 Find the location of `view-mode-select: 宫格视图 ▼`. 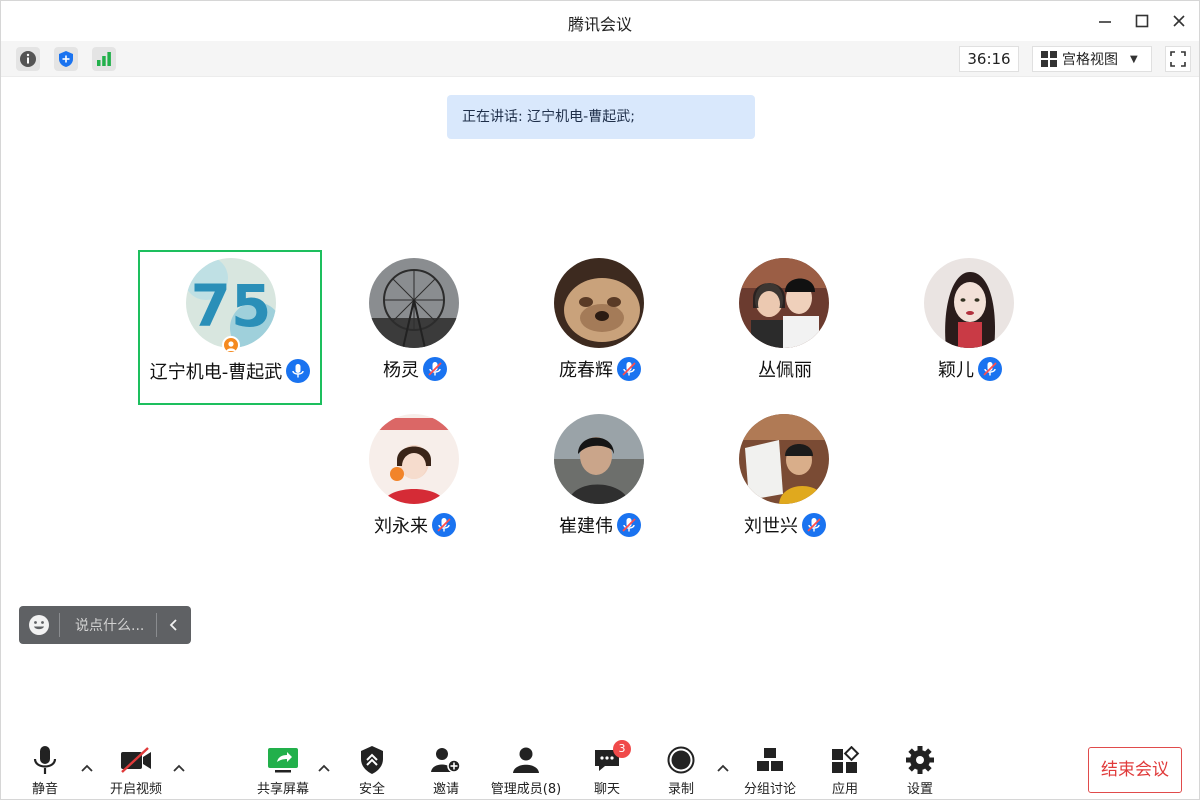

view-mode-select: 宫格视图 ▼ is located at coordinates (1092, 59).